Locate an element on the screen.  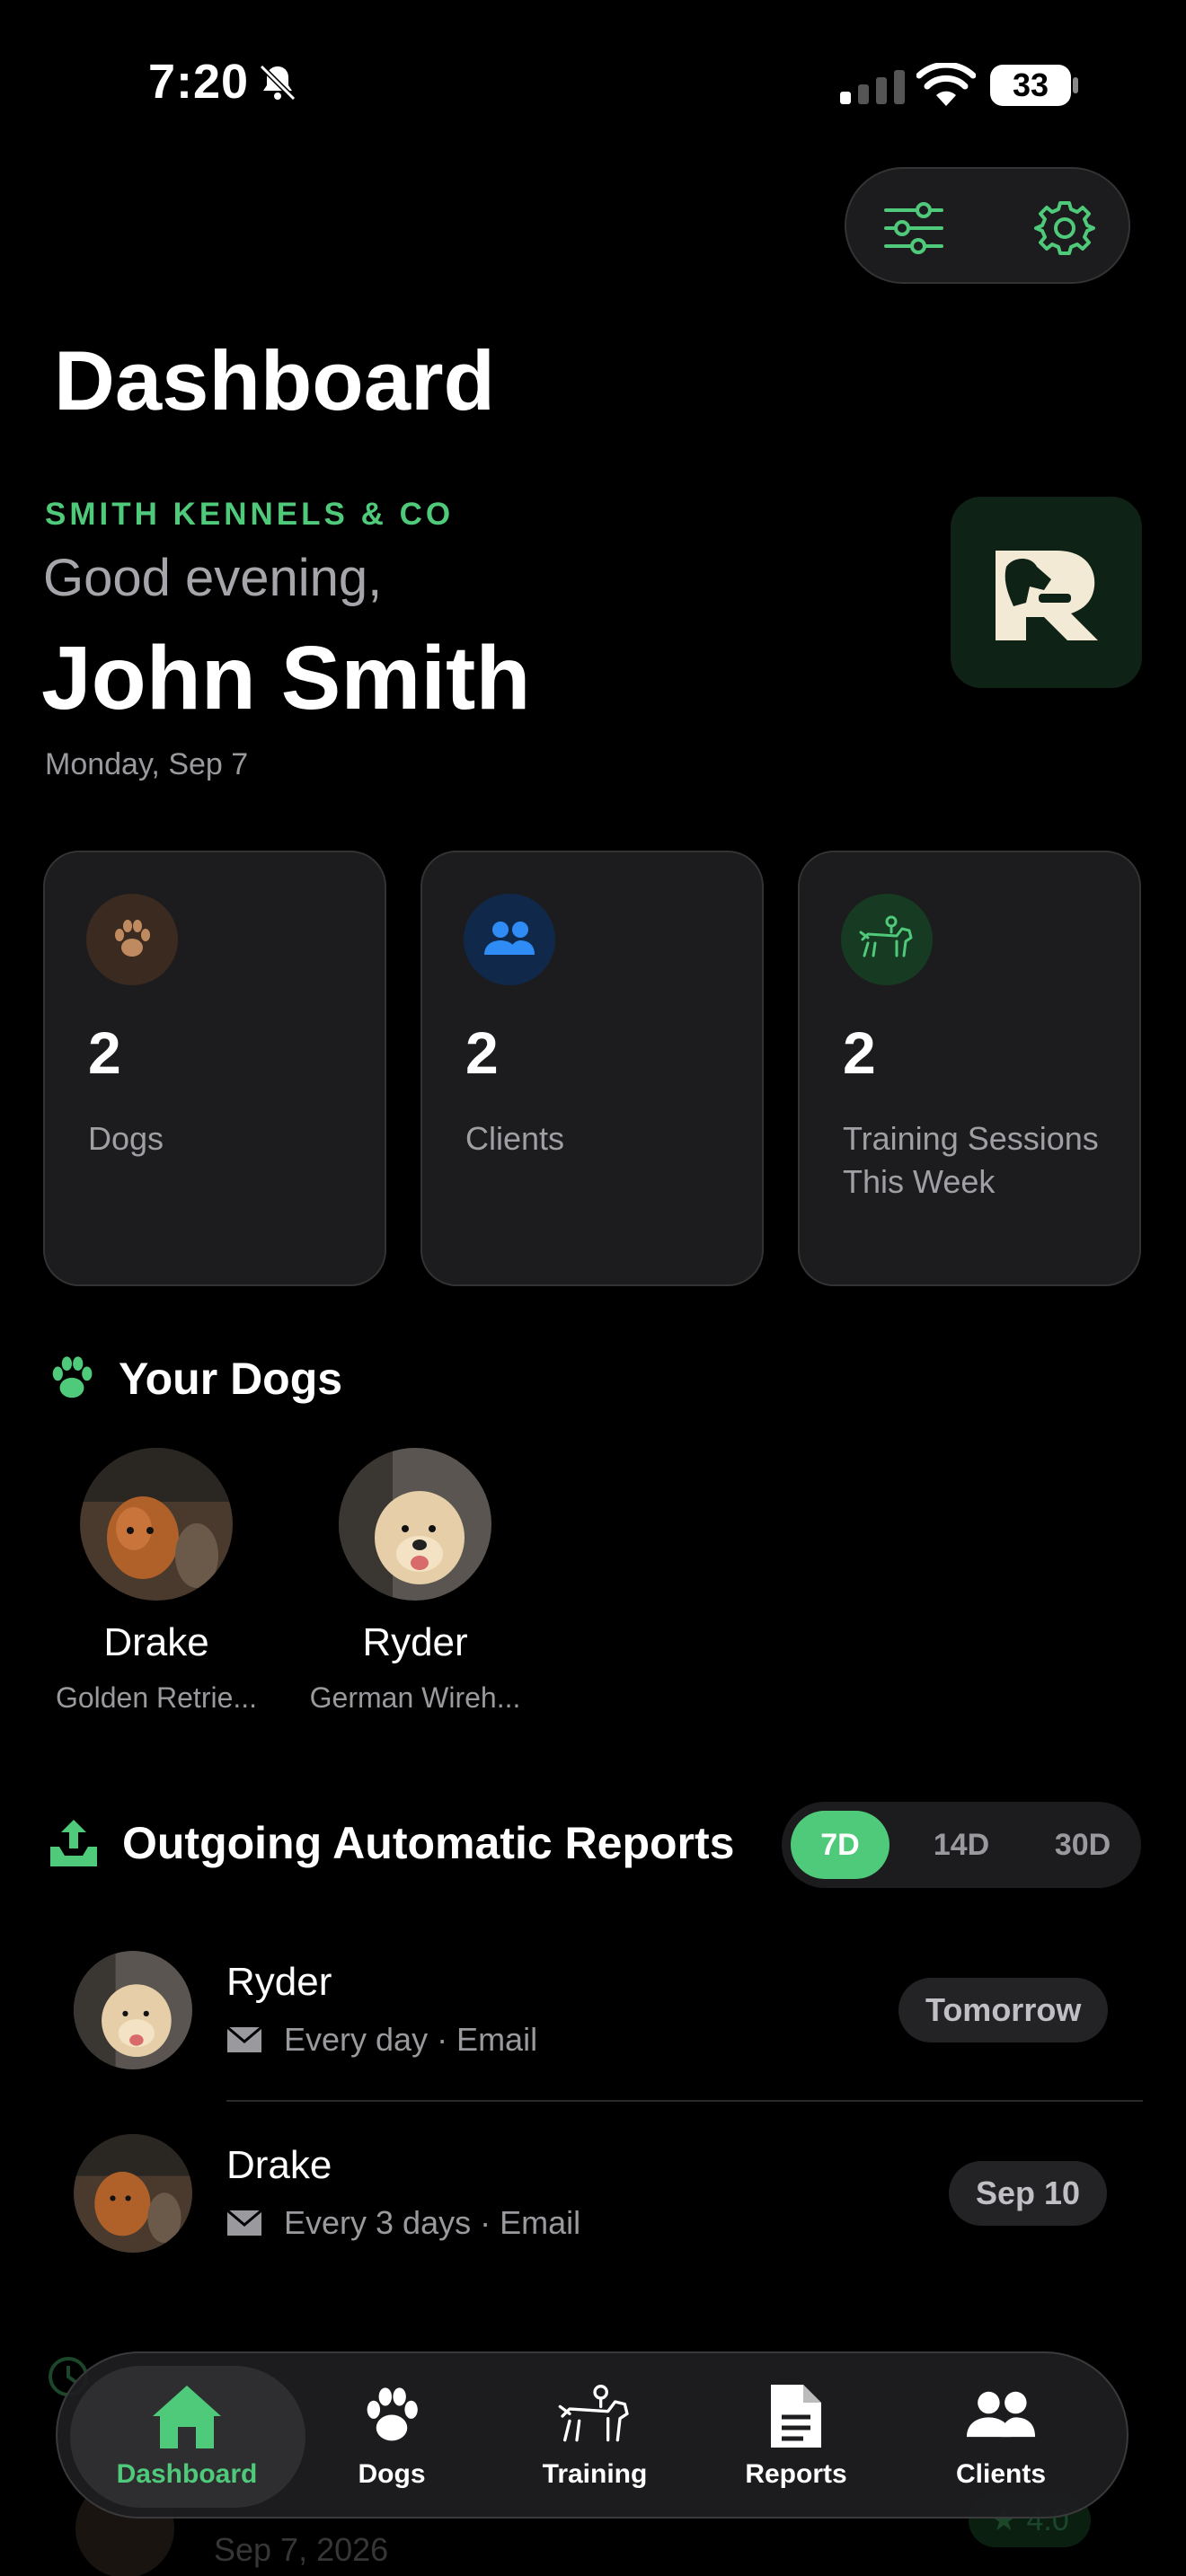
tray-upload-icon is located at coordinates (73, 1843).